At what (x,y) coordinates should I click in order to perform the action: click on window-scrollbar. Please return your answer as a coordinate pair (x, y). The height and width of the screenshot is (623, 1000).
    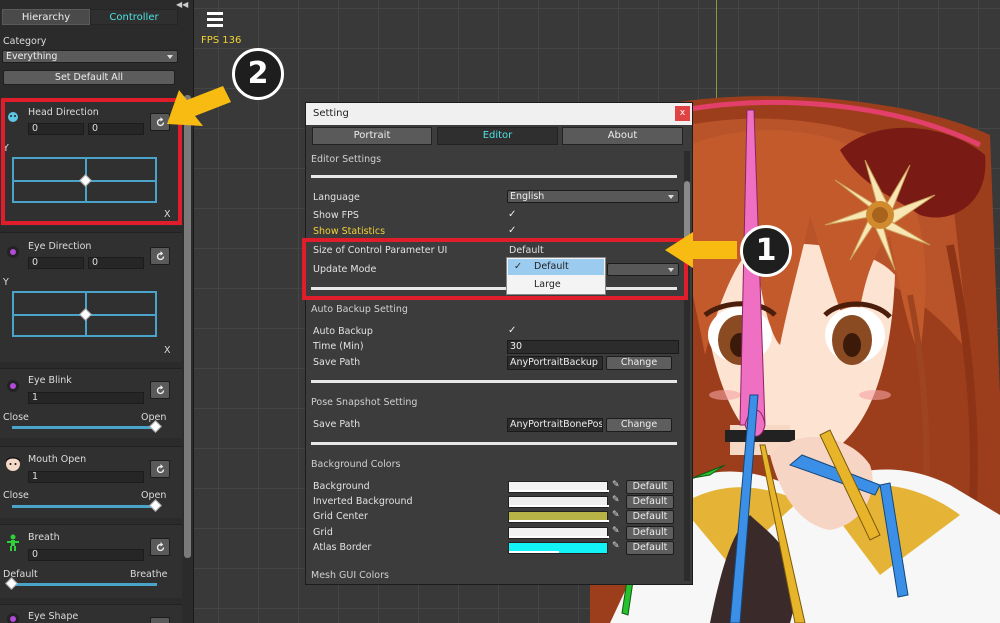
    Looking at the image, I should click on (687, 366).